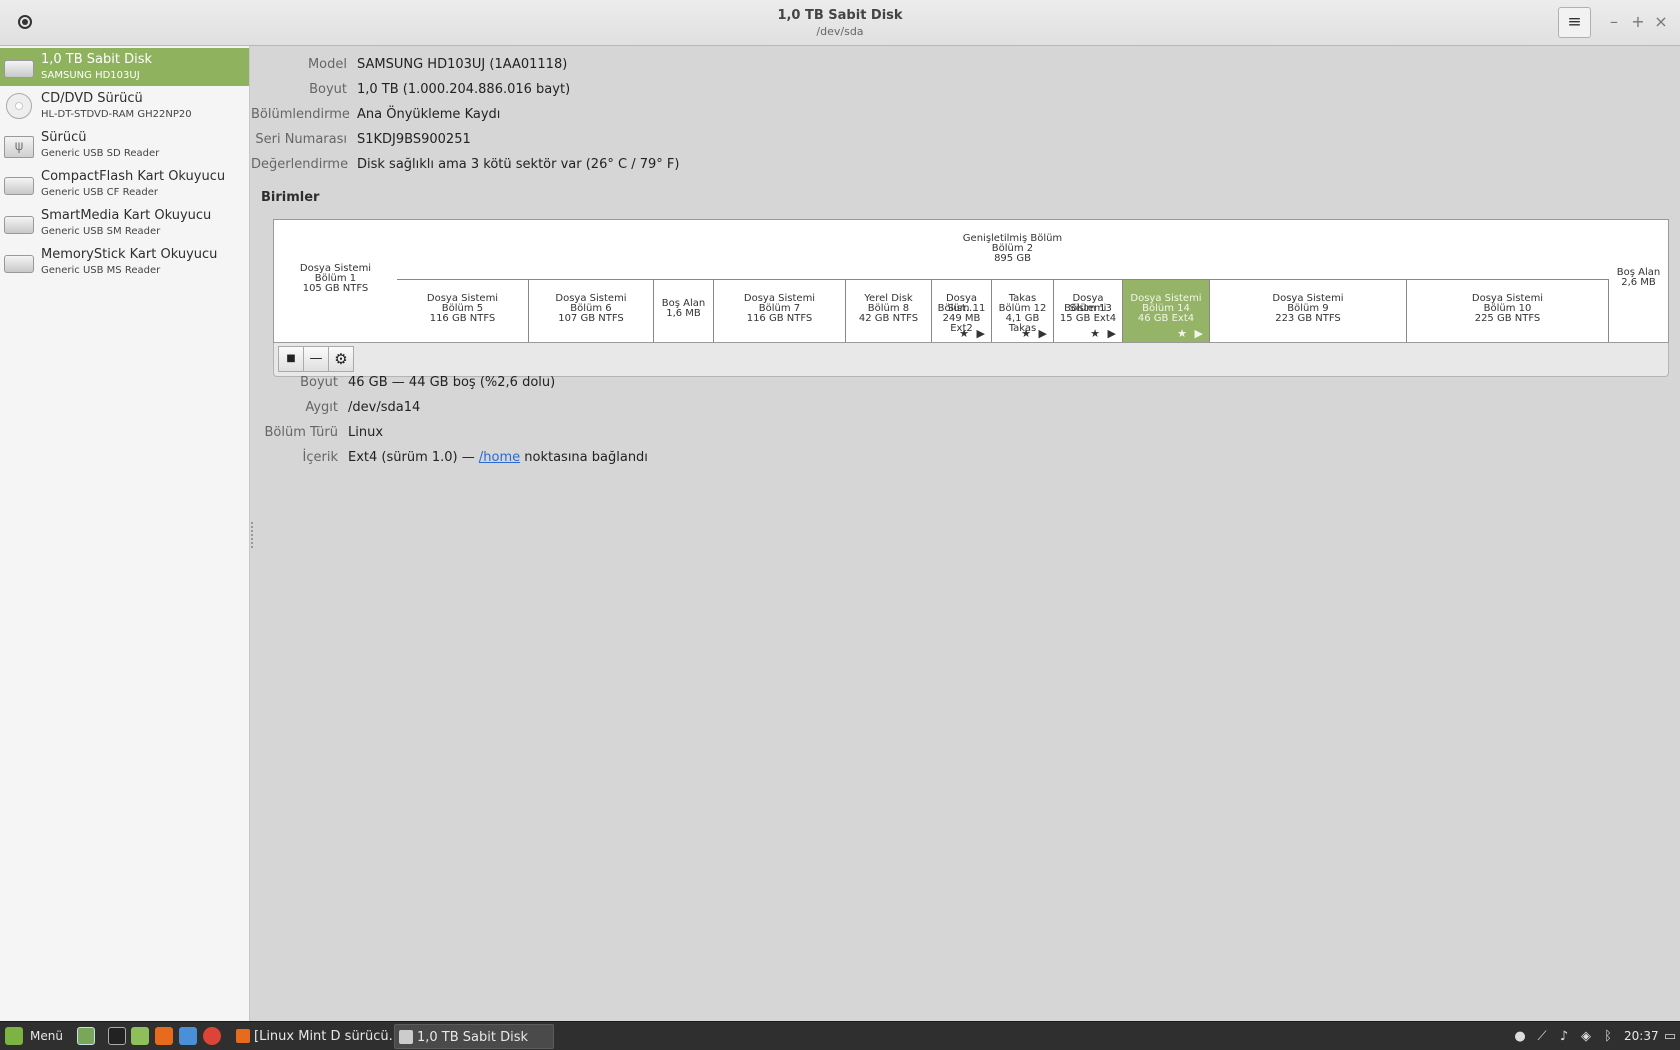  I want to click on bluetooth-icon: ᛒ, so click(1608, 1036).